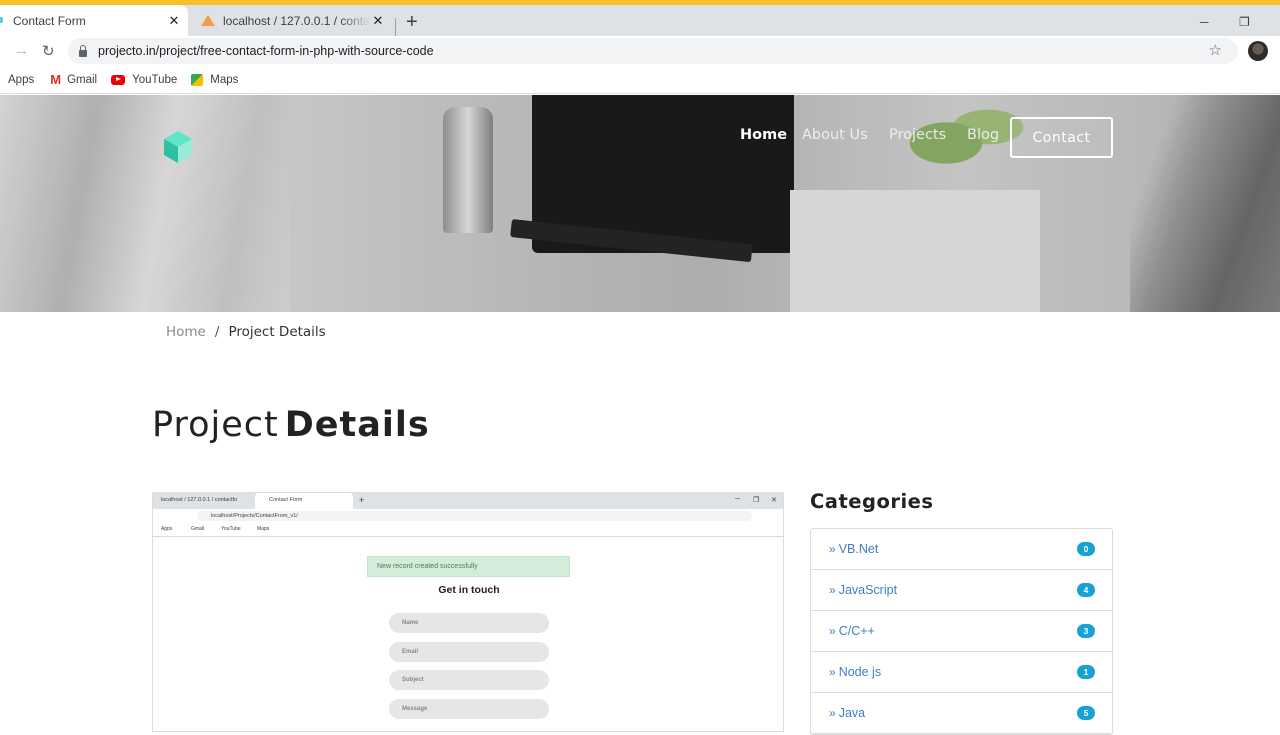 This screenshot has width=1280, height=735. Describe the element at coordinates (412, 22) in the screenshot. I see `new-tab-button: +` at that location.